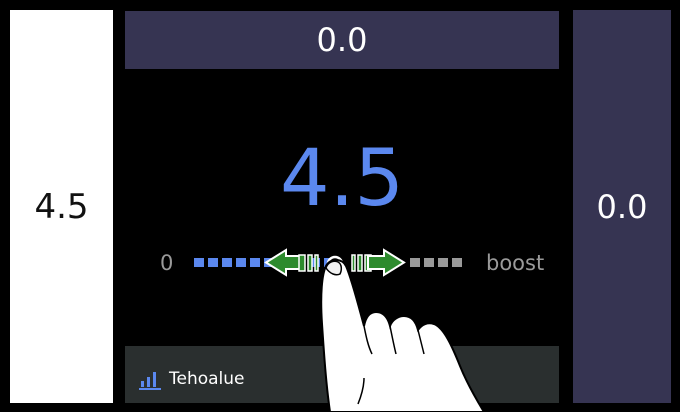  I want to click on left-value: 4.5, so click(61, 206).